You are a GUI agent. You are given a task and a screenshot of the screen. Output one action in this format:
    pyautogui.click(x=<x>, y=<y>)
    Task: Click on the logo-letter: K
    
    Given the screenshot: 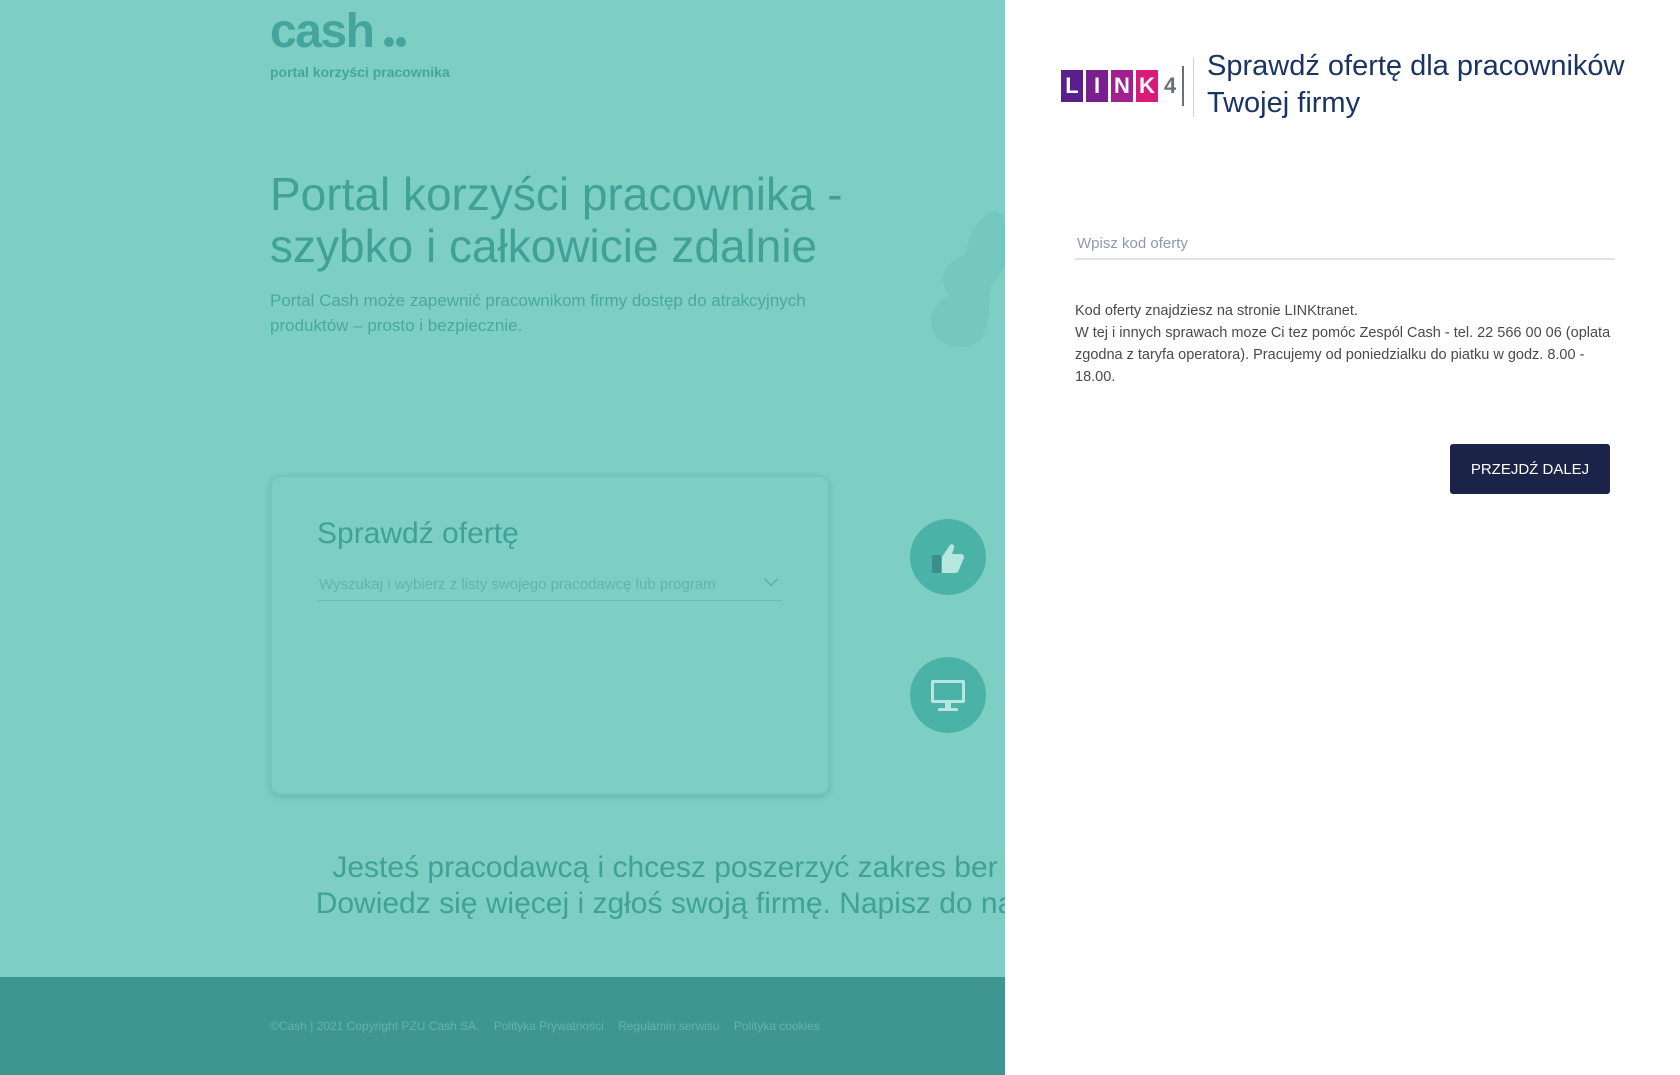 What is the action you would take?
    pyautogui.click(x=1147, y=86)
    